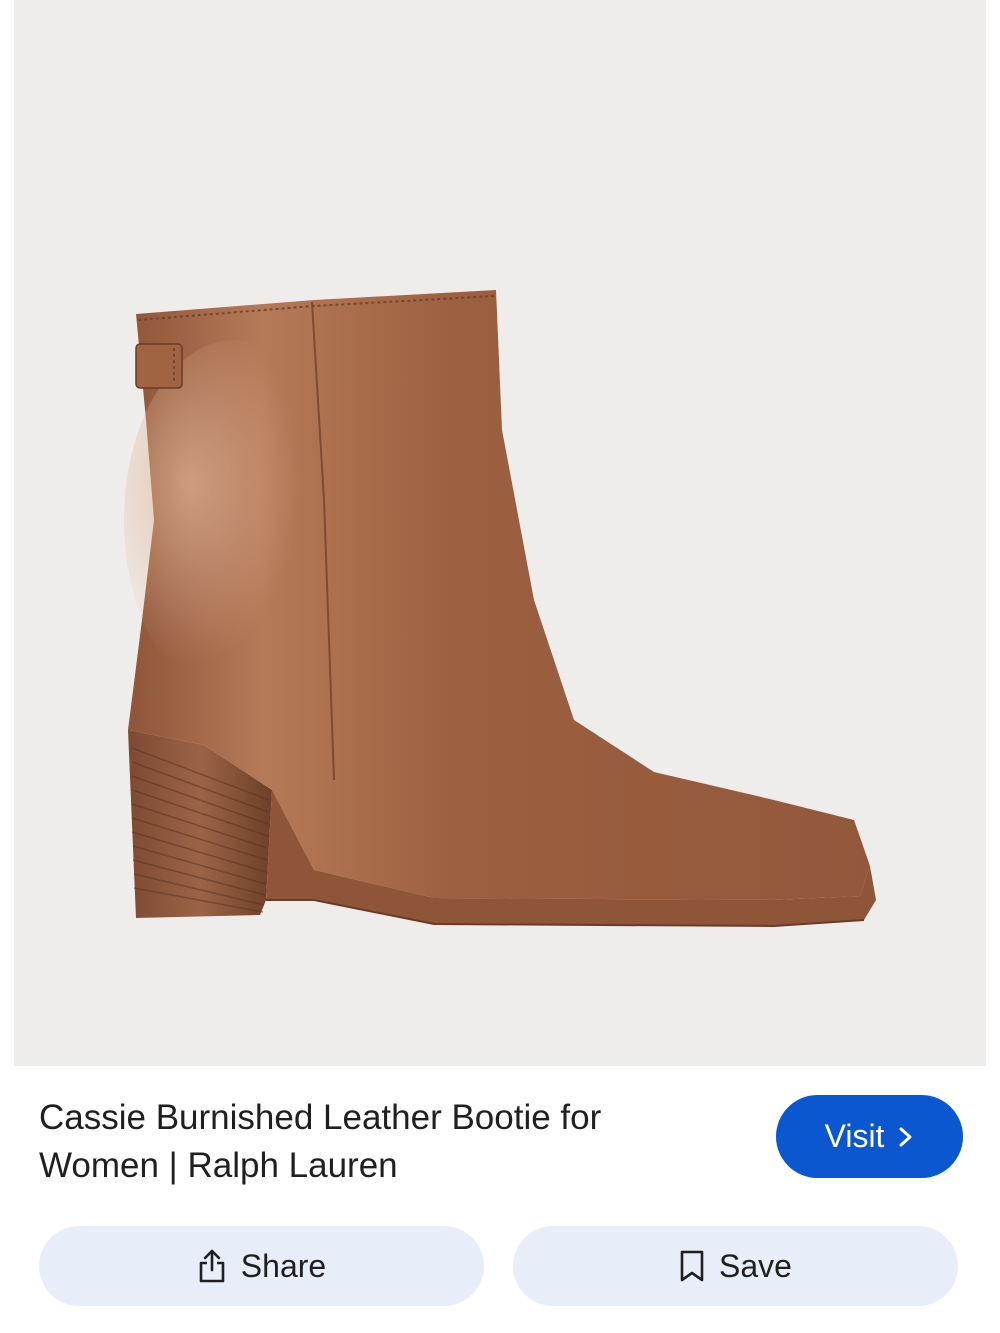  What do you see at coordinates (283, 1265) in the screenshot?
I see `share-button-label: Share` at bounding box center [283, 1265].